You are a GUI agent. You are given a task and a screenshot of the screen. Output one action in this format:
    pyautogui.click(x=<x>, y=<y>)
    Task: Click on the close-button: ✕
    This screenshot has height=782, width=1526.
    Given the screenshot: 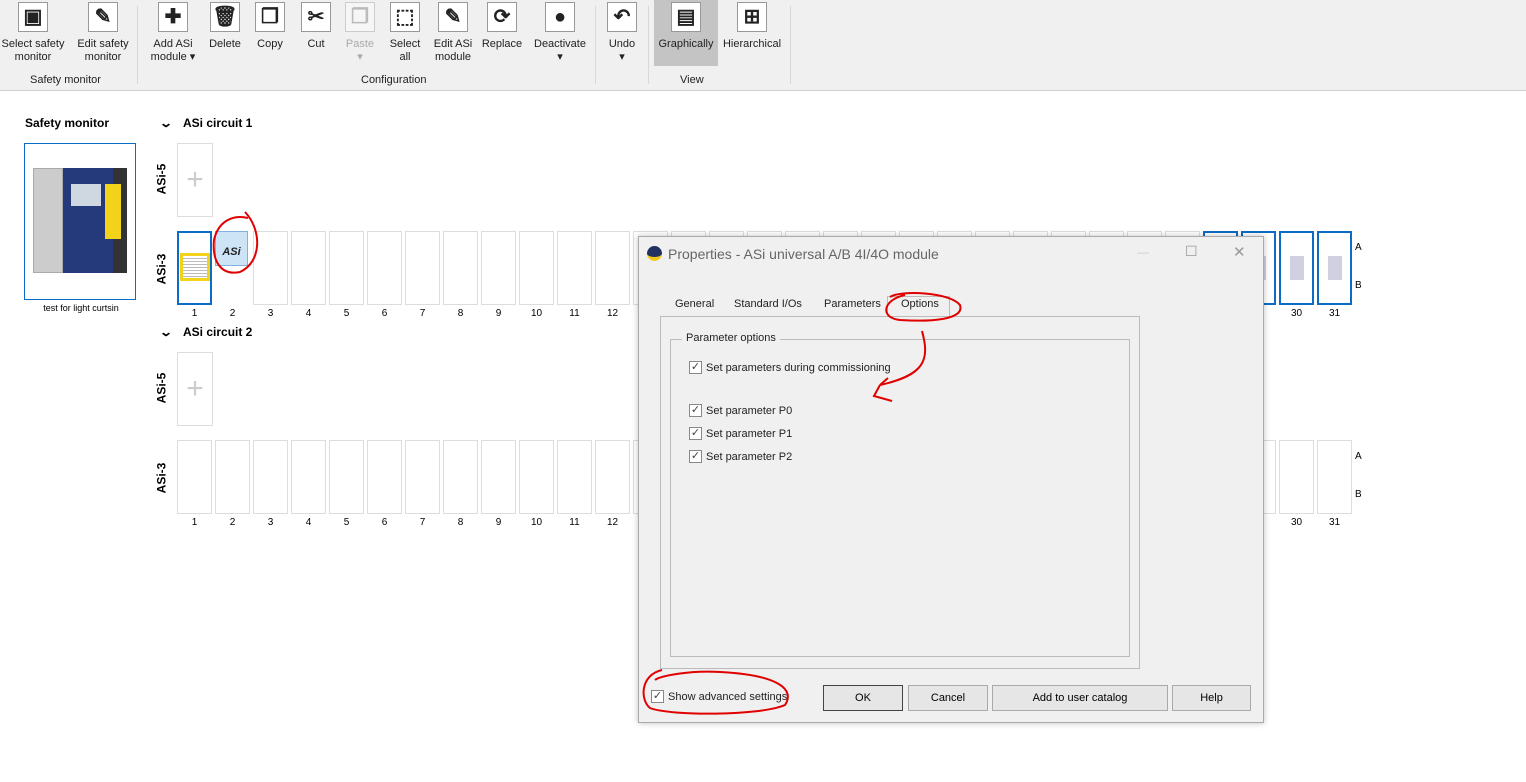 What is the action you would take?
    pyautogui.click(x=1239, y=252)
    